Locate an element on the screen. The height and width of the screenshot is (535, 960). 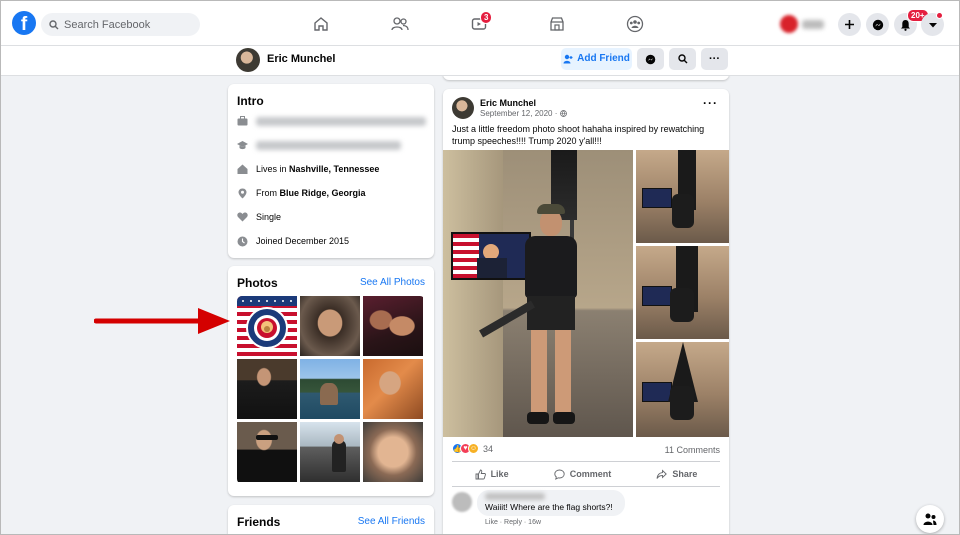
lives-in-city: Nashville, Tennessee is located at coordinates (334, 169).